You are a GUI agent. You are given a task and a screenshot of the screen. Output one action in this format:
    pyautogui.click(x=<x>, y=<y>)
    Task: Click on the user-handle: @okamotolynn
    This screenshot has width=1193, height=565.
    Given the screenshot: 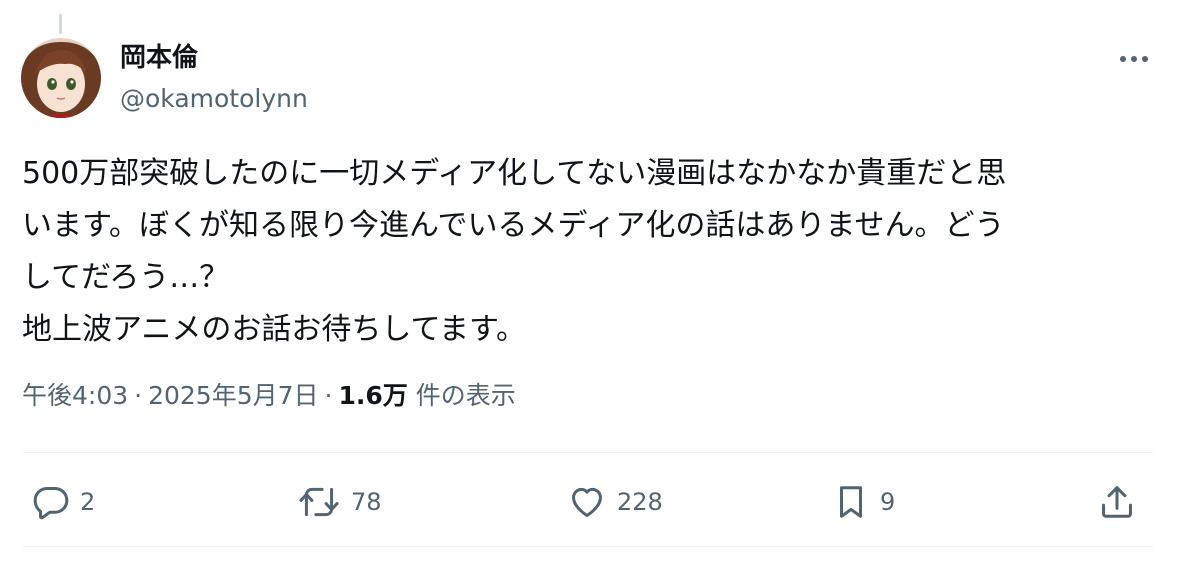 What is the action you would take?
    pyautogui.click(x=214, y=99)
    